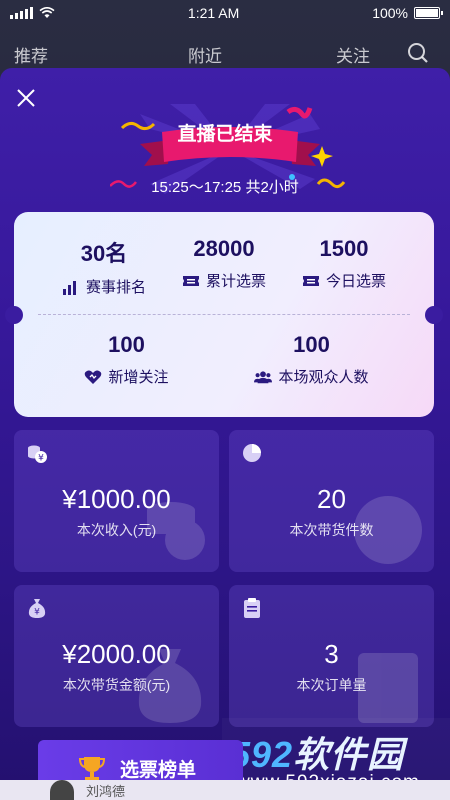 The width and height of the screenshot is (450, 800). I want to click on stat-rank-label-row: 赛事排名, so click(104, 286).